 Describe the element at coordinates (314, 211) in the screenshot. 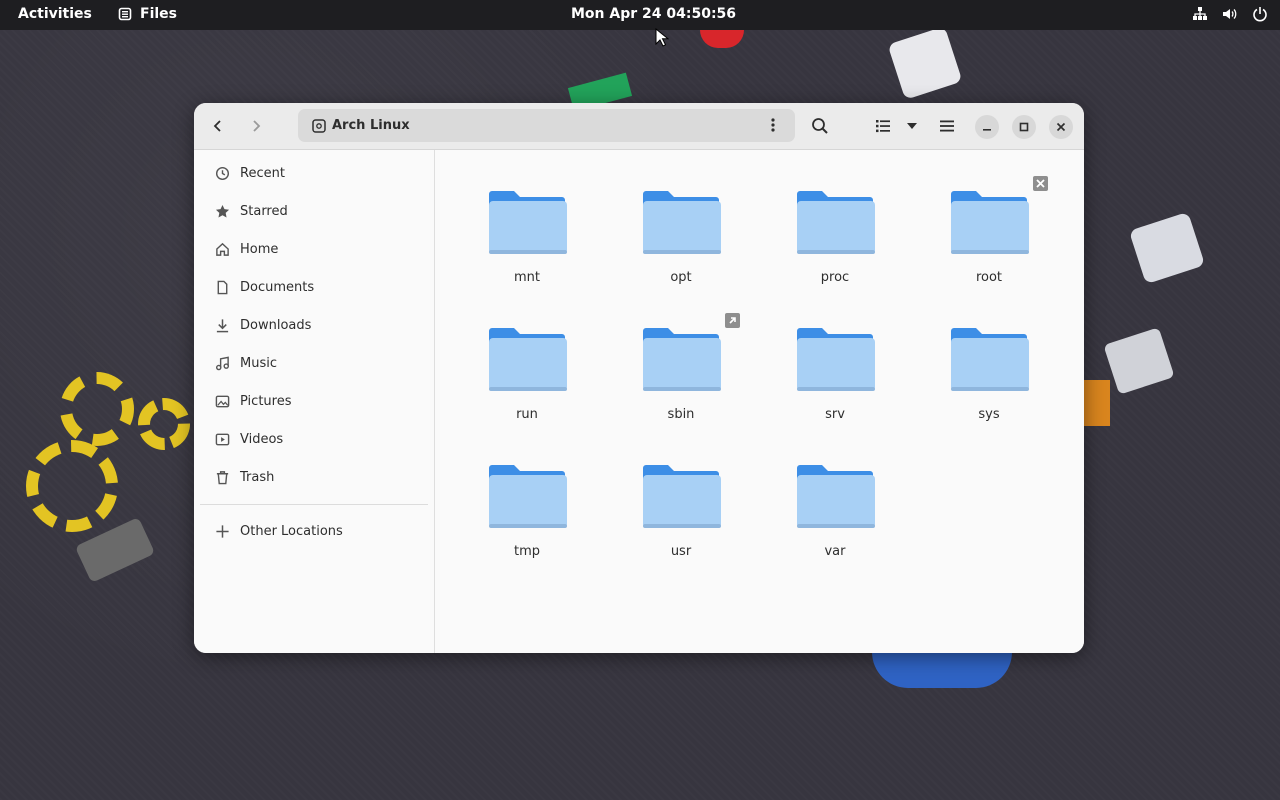

I see `sidebar-item-starred: Starred` at that location.